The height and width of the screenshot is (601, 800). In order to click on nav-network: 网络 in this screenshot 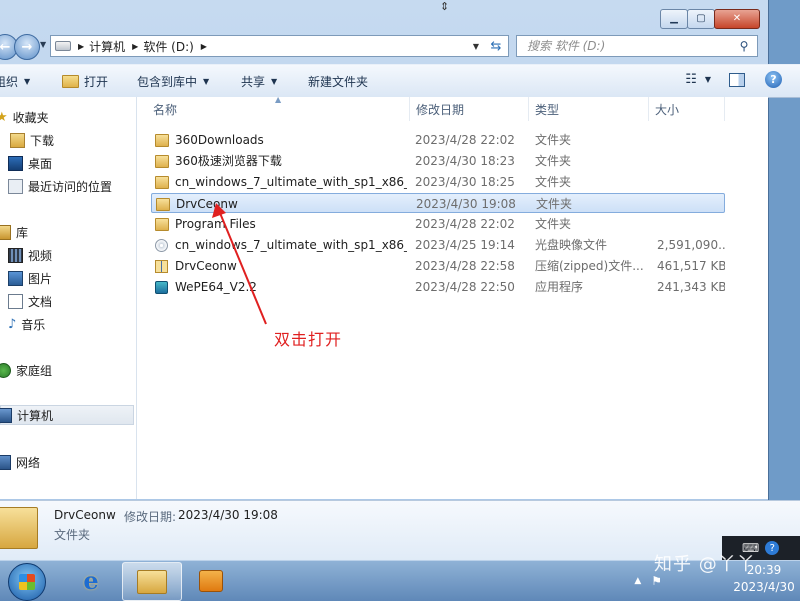, I will do `click(67, 462)`.